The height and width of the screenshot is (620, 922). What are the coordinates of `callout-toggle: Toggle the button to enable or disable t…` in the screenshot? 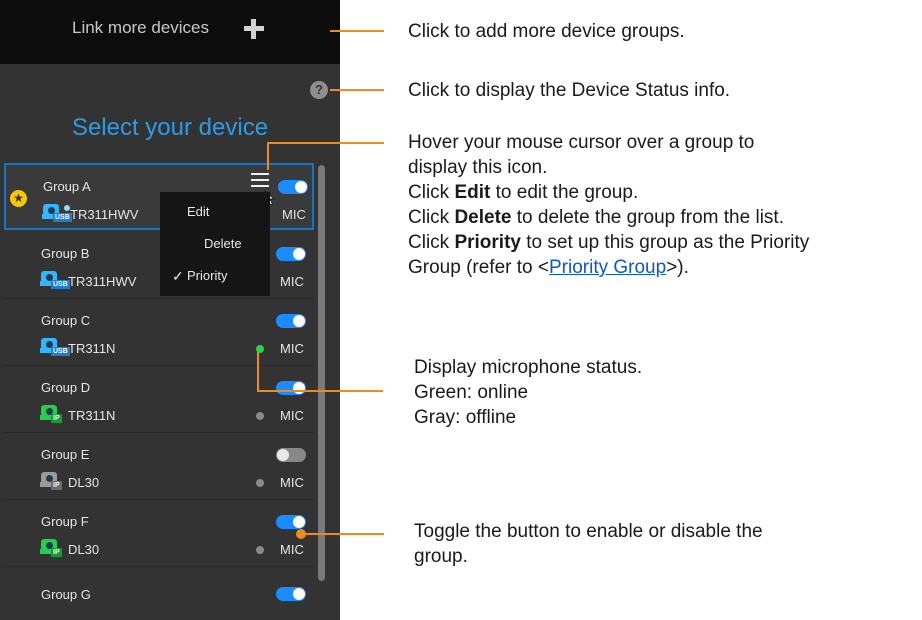 It's located at (588, 544).